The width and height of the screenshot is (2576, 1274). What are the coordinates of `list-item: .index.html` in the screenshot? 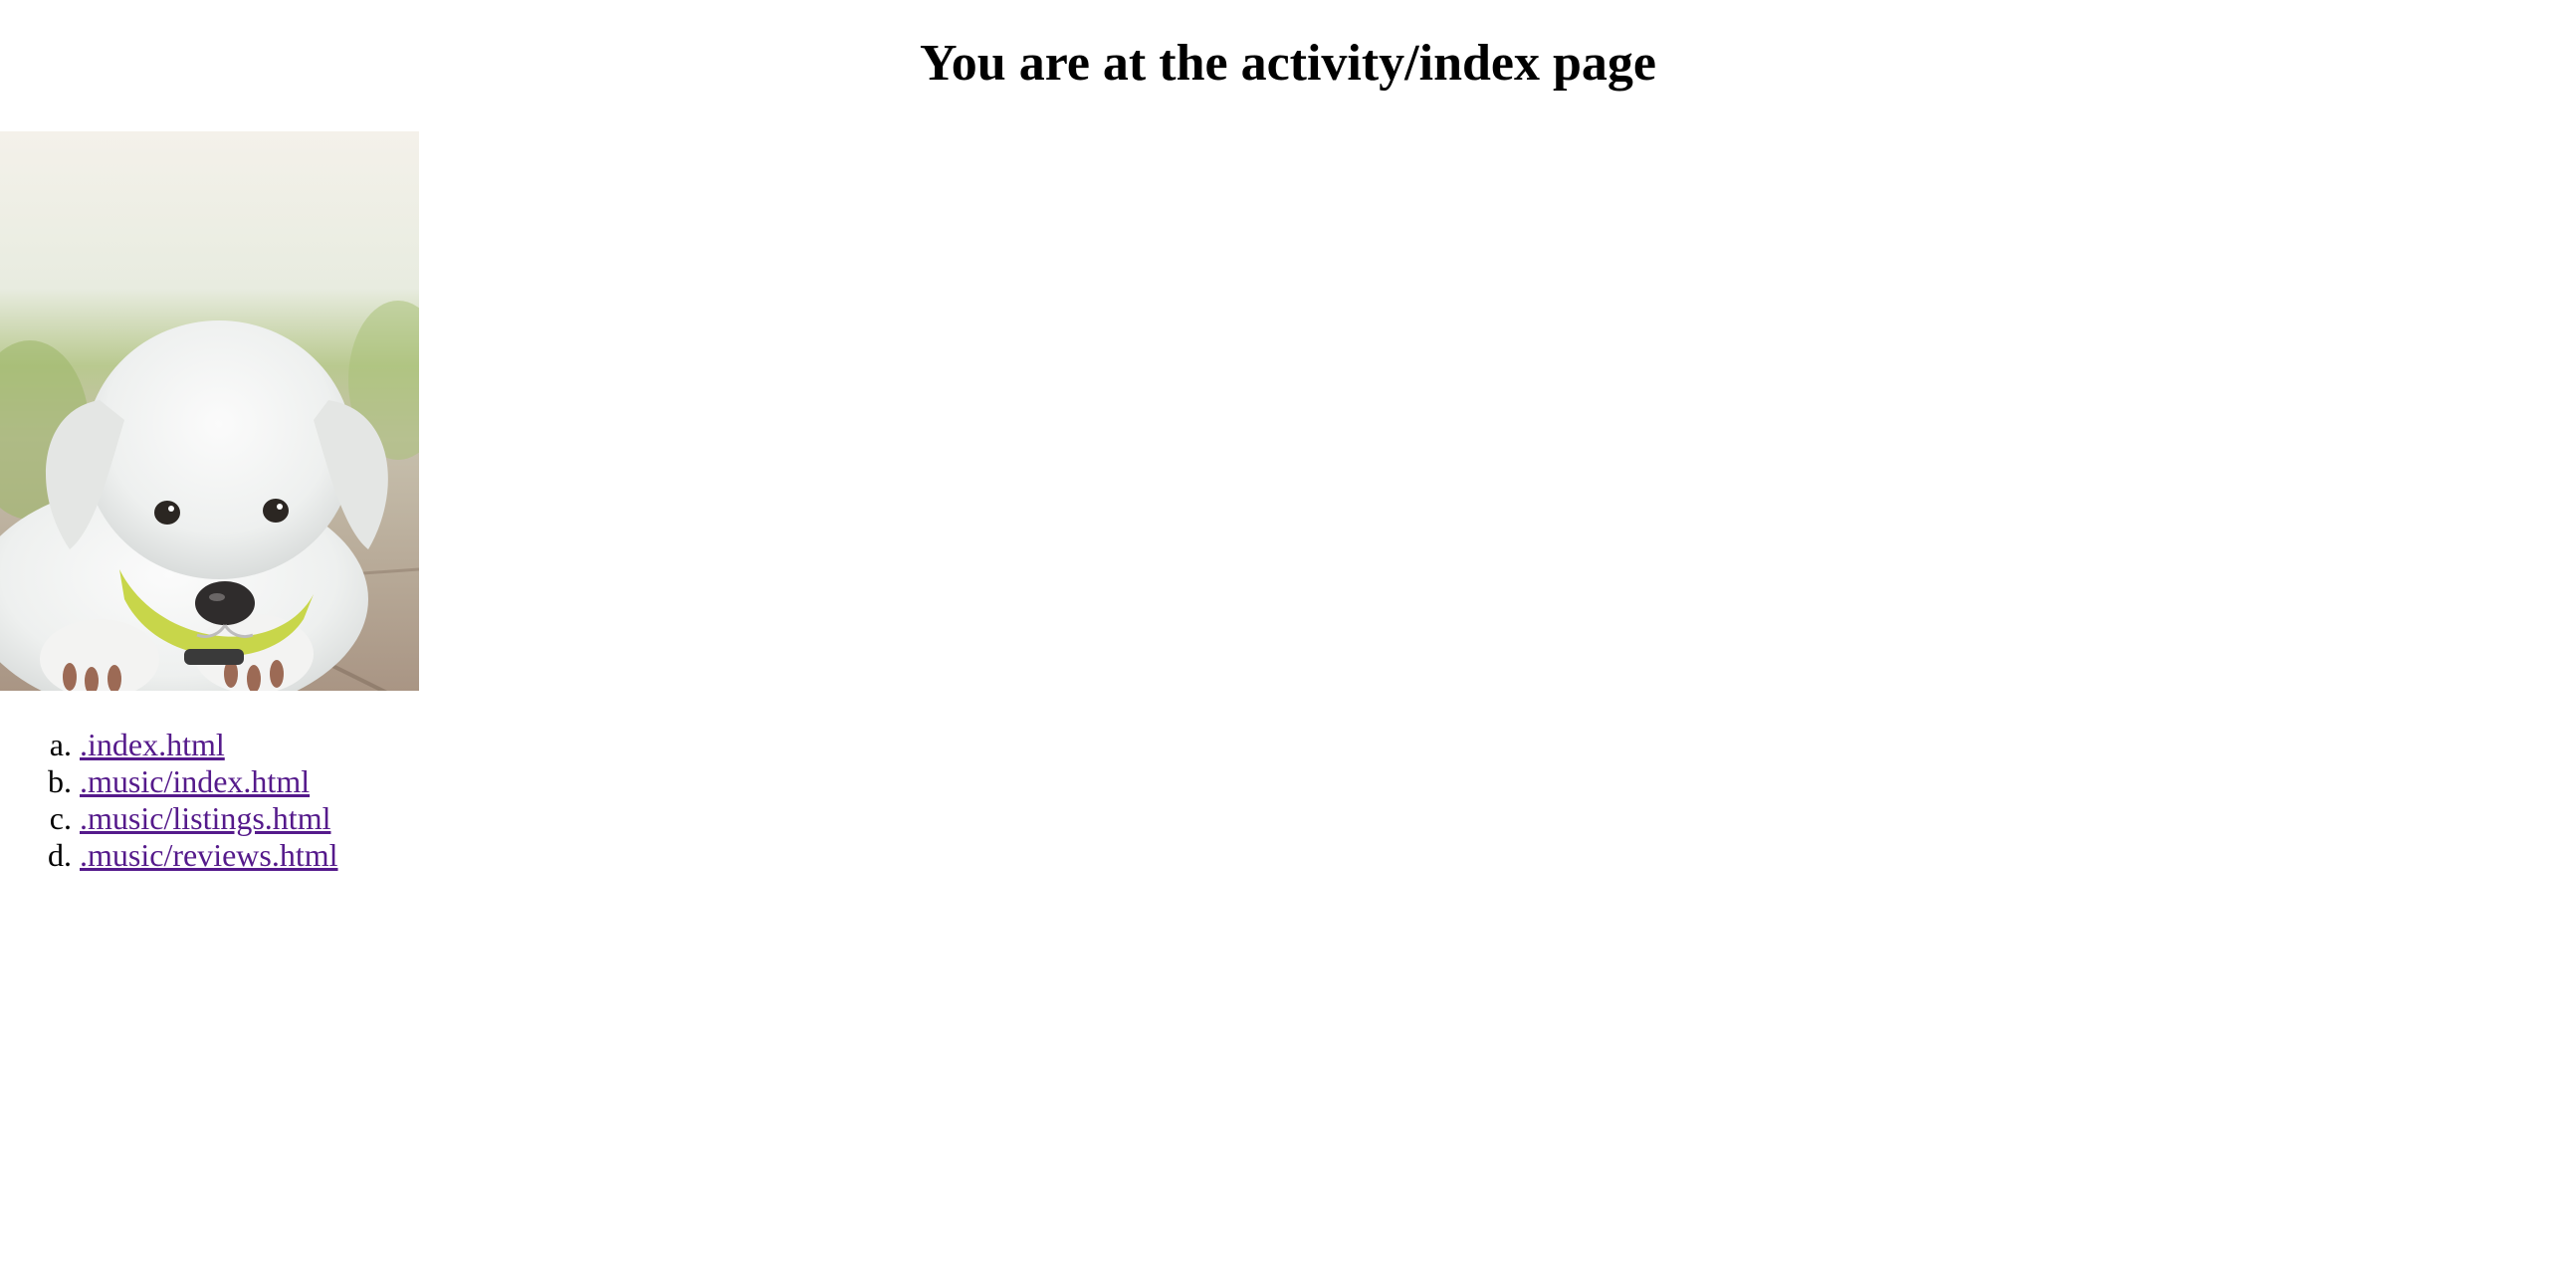 It's located at (209, 745).